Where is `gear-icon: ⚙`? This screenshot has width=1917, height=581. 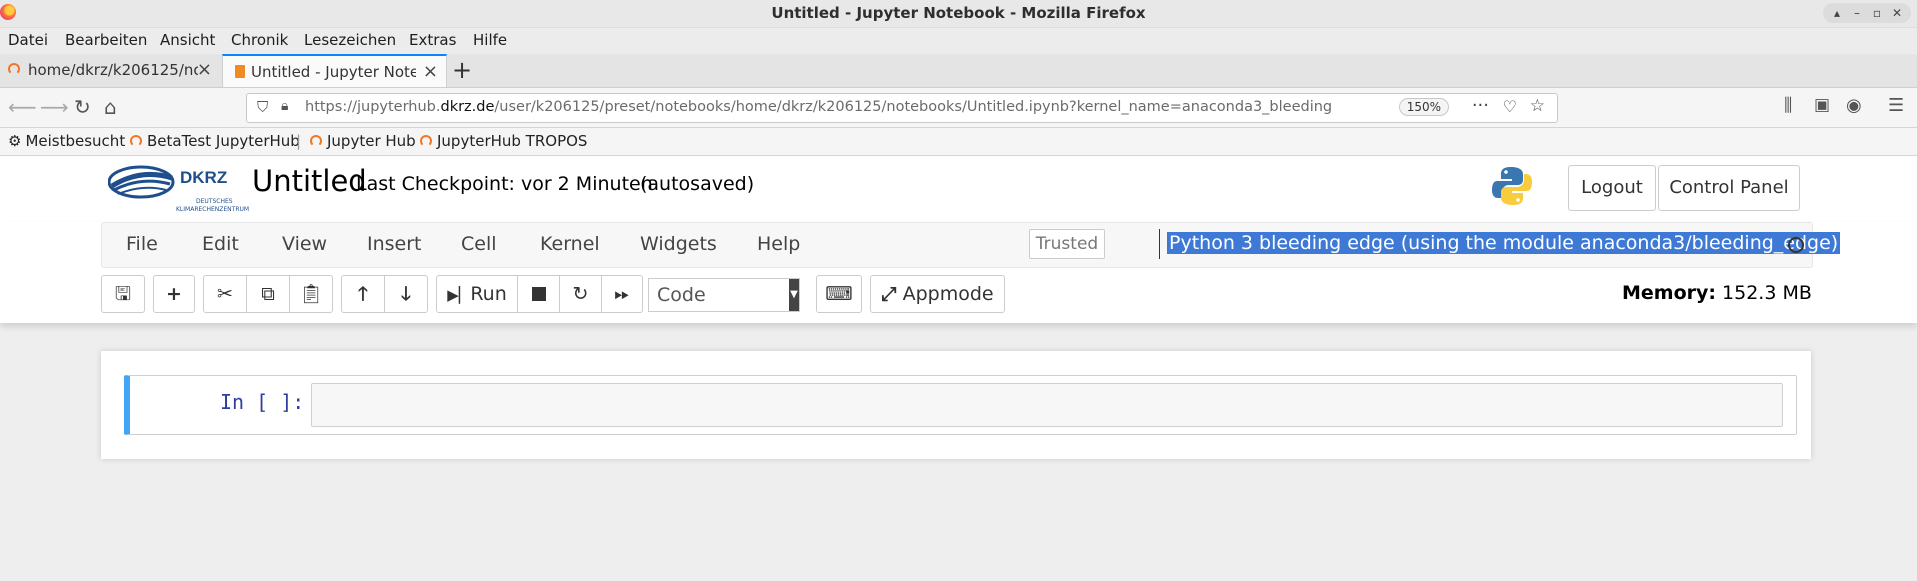 gear-icon: ⚙ is located at coordinates (15, 141).